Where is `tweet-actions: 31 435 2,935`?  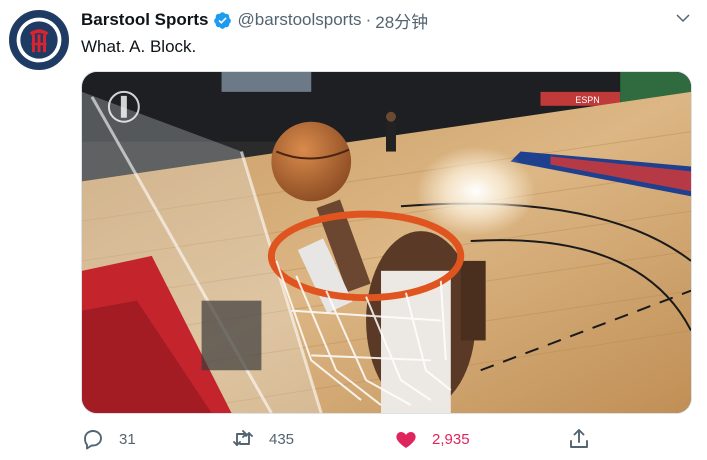
tweet-actions: 31 435 2,935 is located at coordinates (386, 439).